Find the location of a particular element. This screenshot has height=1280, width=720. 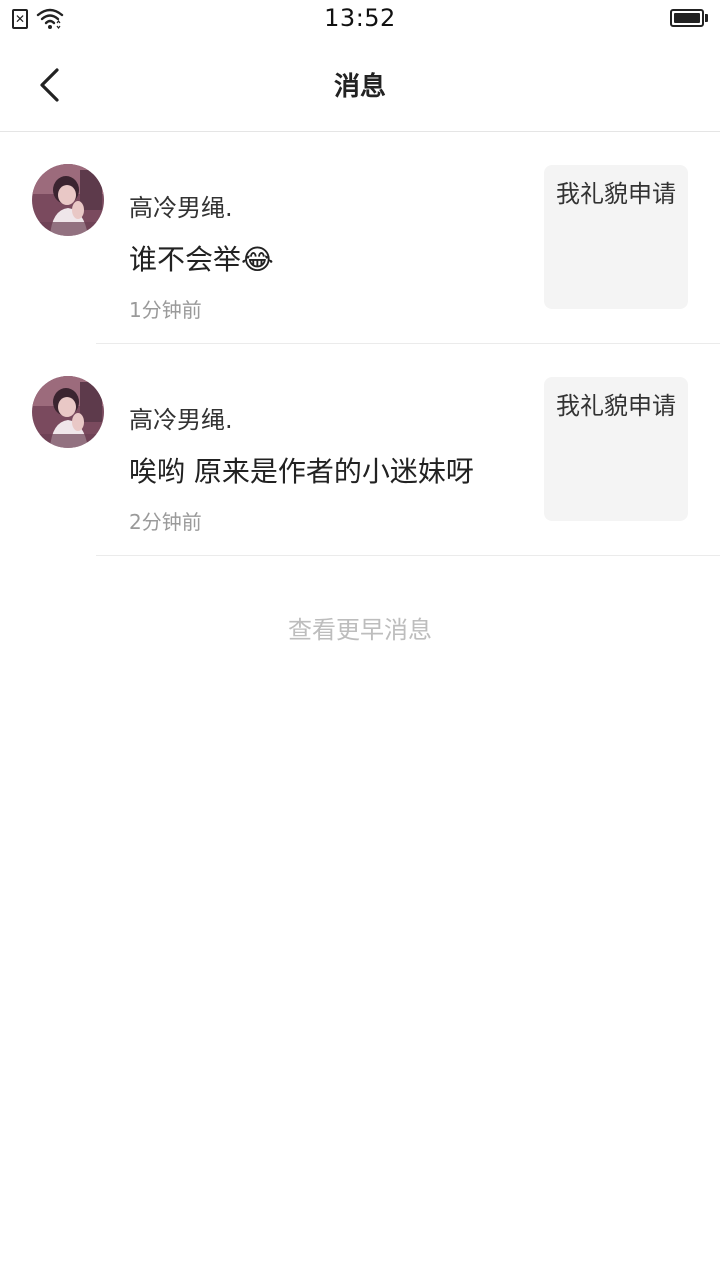

page-title: 消息 is located at coordinates (359, 87).